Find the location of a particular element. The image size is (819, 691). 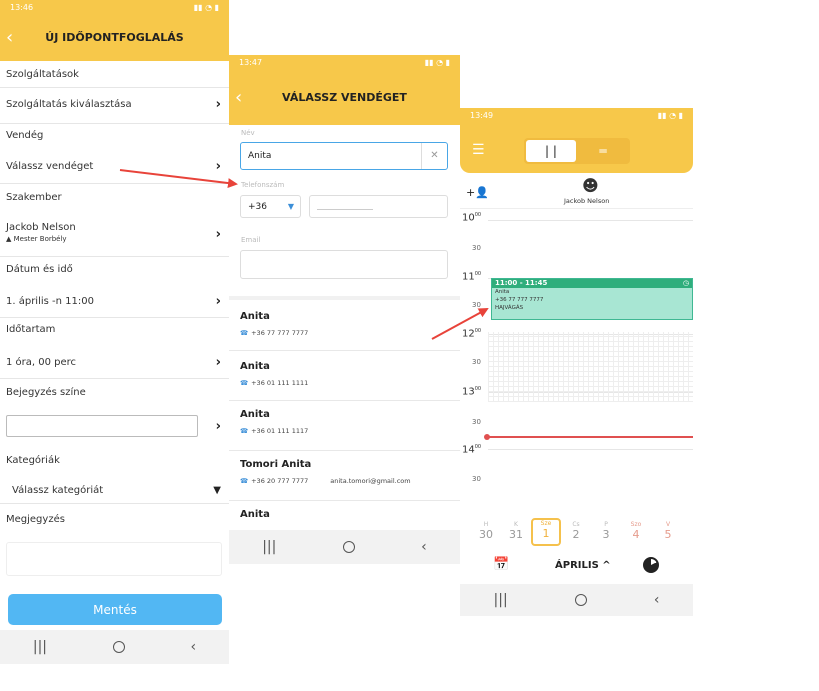

app-header: 13:47 ▮▮ ◔ ▮ ‹ VÁLASSZ VENDÉGET is located at coordinates (344, 90).